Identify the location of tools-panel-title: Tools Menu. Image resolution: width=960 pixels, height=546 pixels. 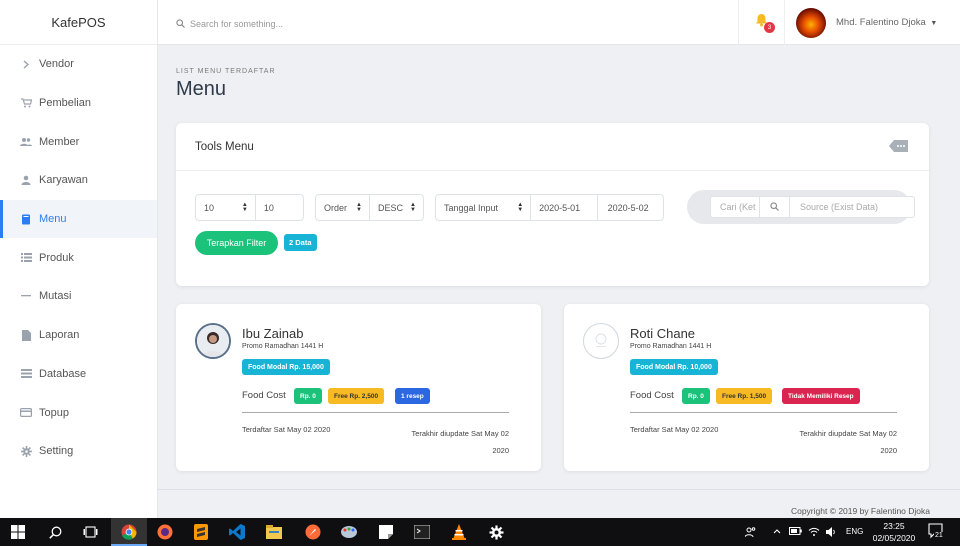
(224, 146).